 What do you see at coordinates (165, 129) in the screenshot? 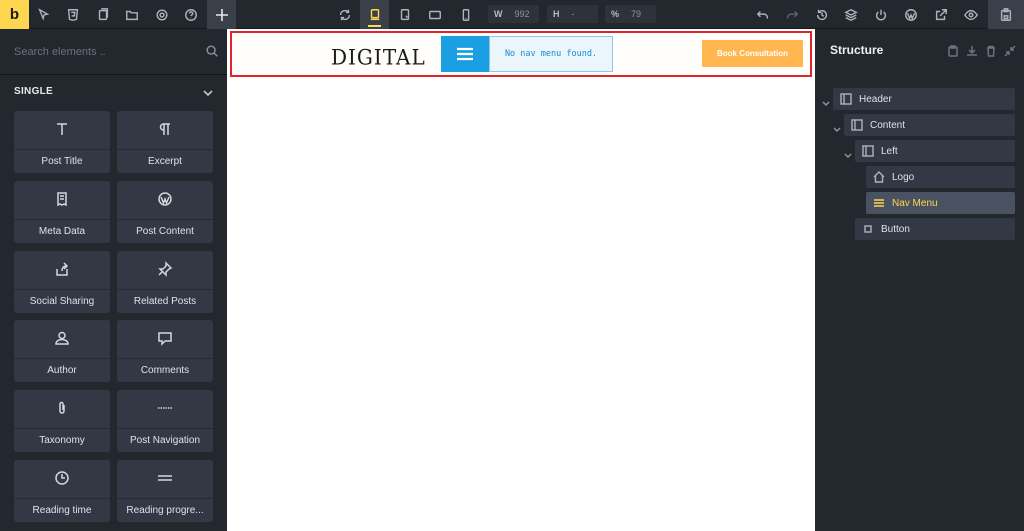
I see `paragraph-icon` at bounding box center [165, 129].